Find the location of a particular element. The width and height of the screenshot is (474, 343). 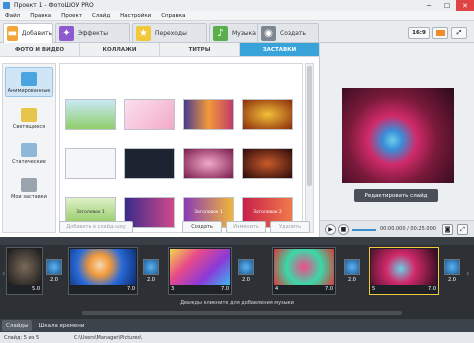

close-button: ✕ is located at coordinates (465, 5).